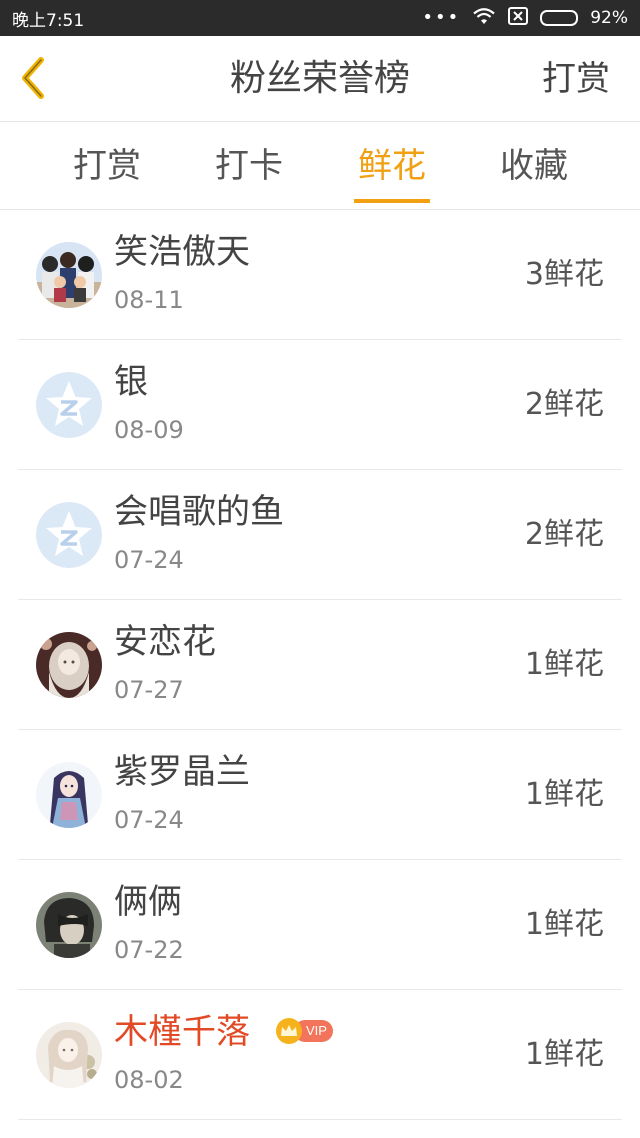 This screenshot has height=1138, width=640. I want to click on back-button, so click(34, 80).